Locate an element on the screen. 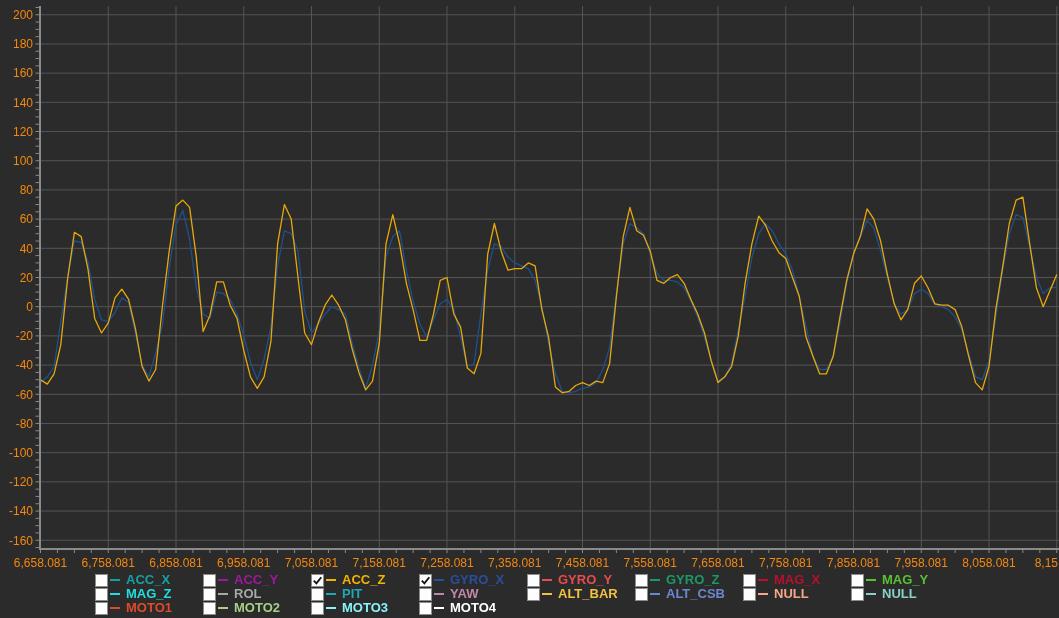 Image resolution: width=1059 pixels, height=618 pixels. legend-label: ALT_CSB is located at coordinates (695, 594).